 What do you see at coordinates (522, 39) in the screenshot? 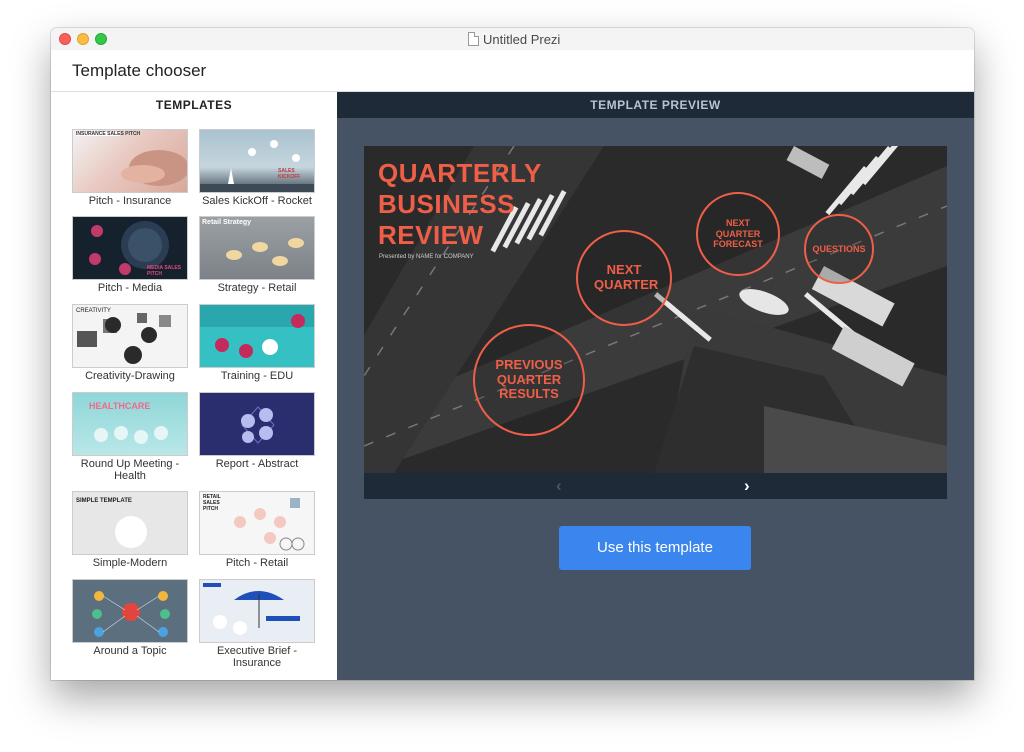
I see `window-title: Untitled Prezi` at bounding box center [522, 39].